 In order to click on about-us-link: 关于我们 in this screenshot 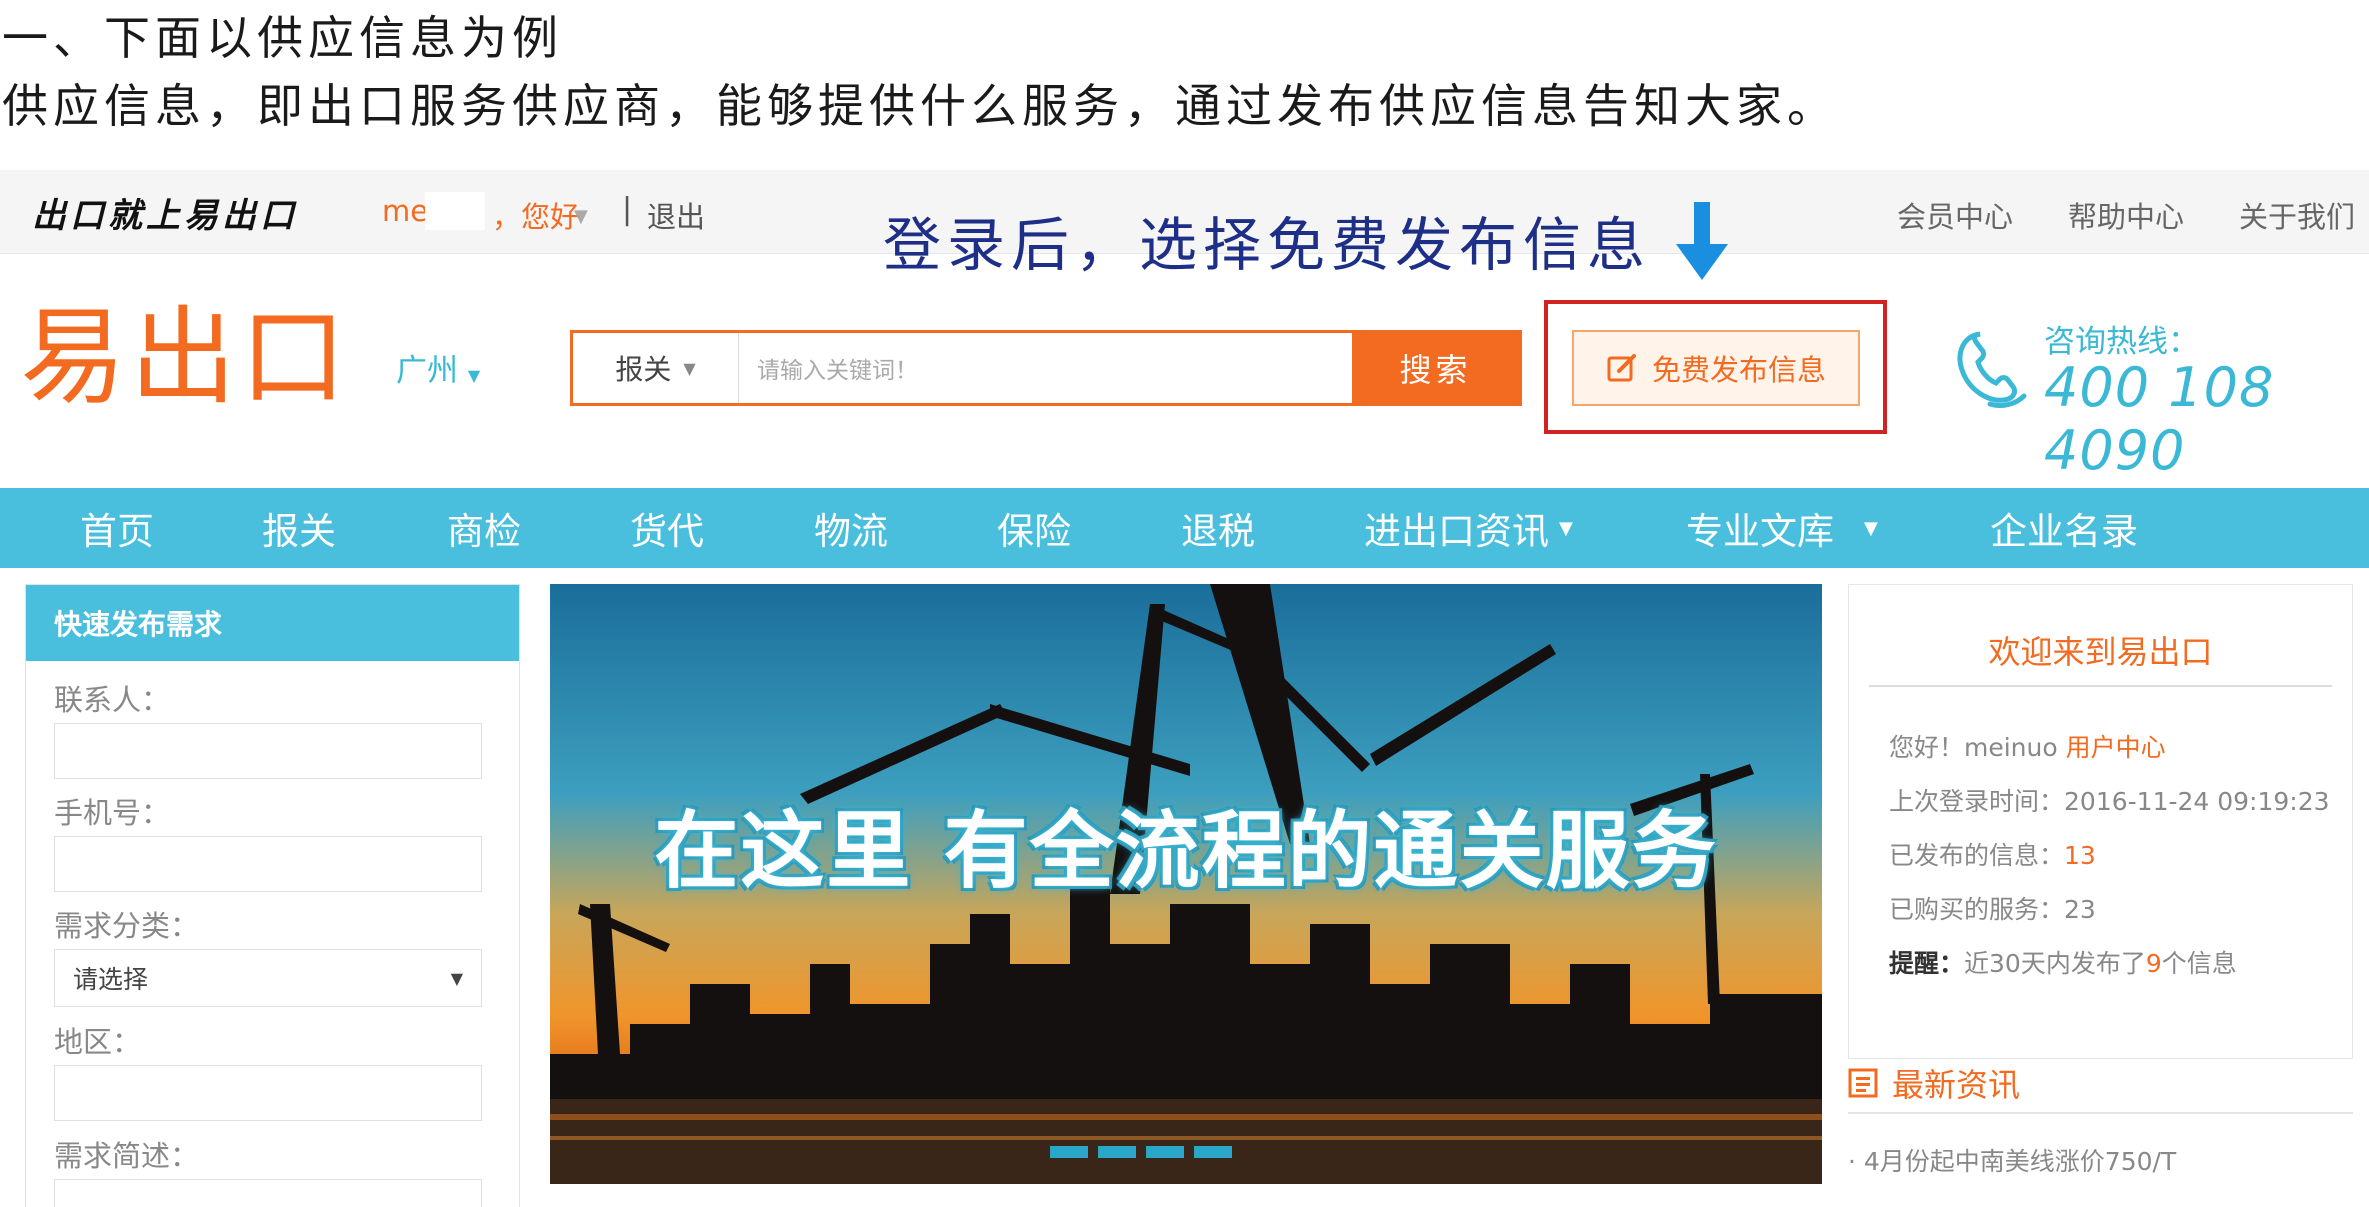, I will do `click(2297, 215)`.